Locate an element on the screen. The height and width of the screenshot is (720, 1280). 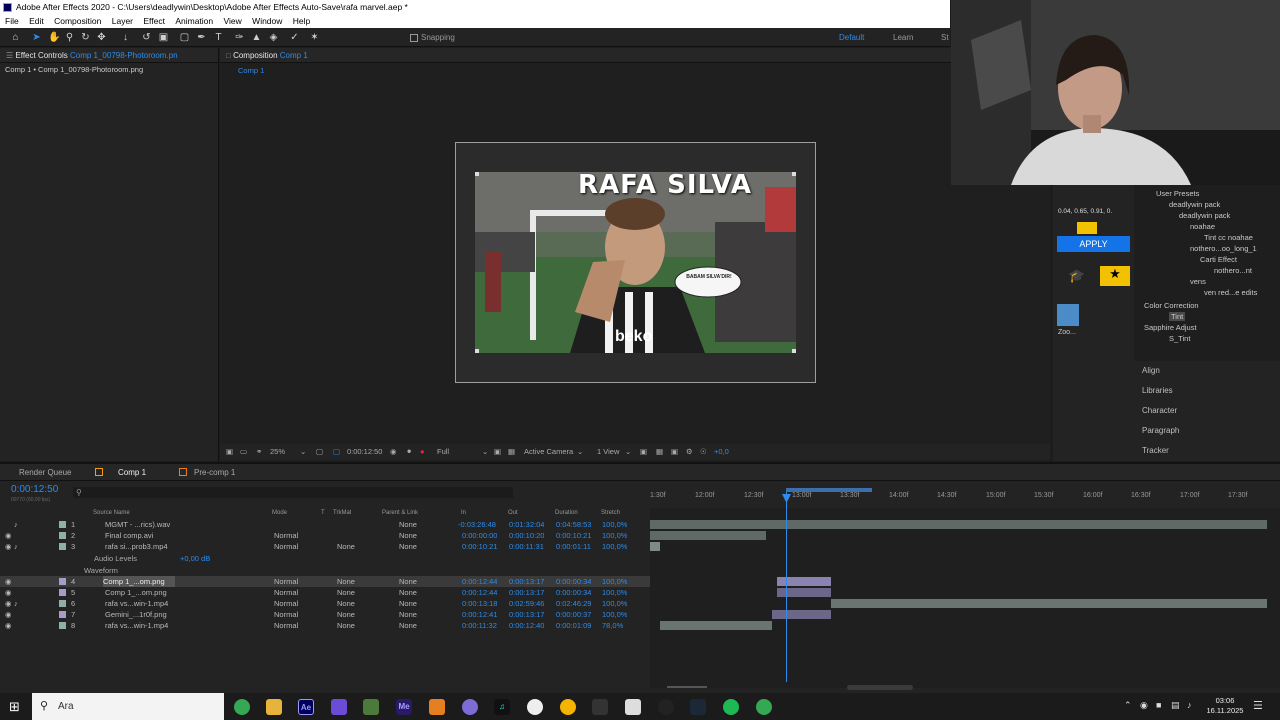
out-header: Out is located at coordinates (513, 513).